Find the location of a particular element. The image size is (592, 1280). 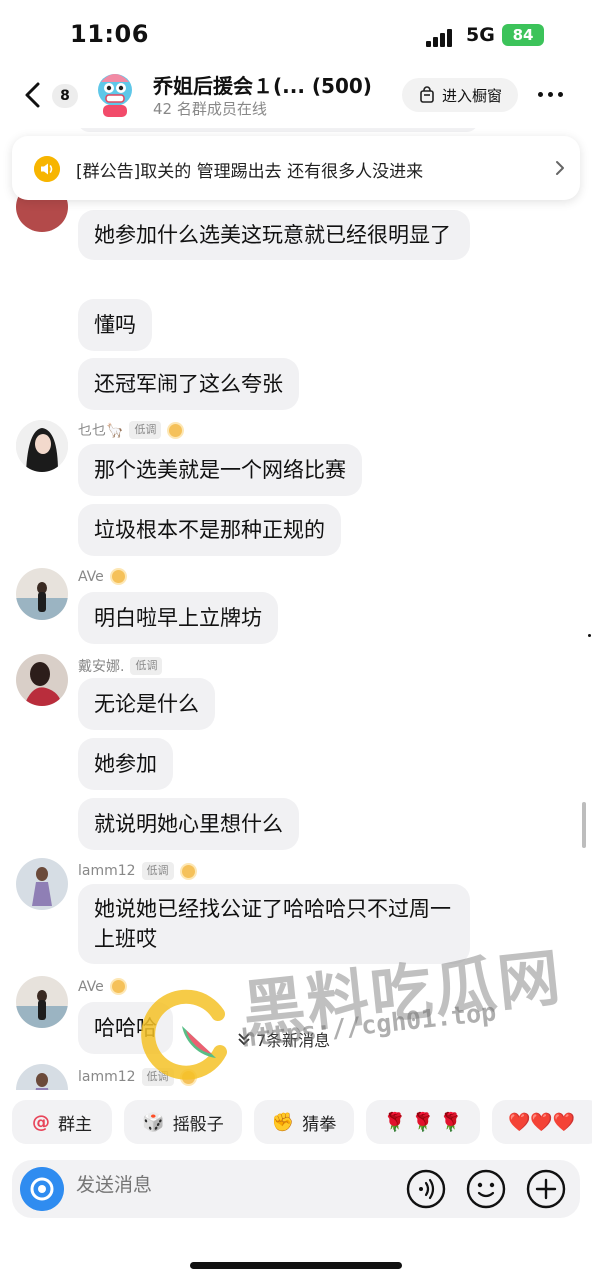

message-text: 那个选美就是一个网络比赛 is located at coordinates (220, 470).